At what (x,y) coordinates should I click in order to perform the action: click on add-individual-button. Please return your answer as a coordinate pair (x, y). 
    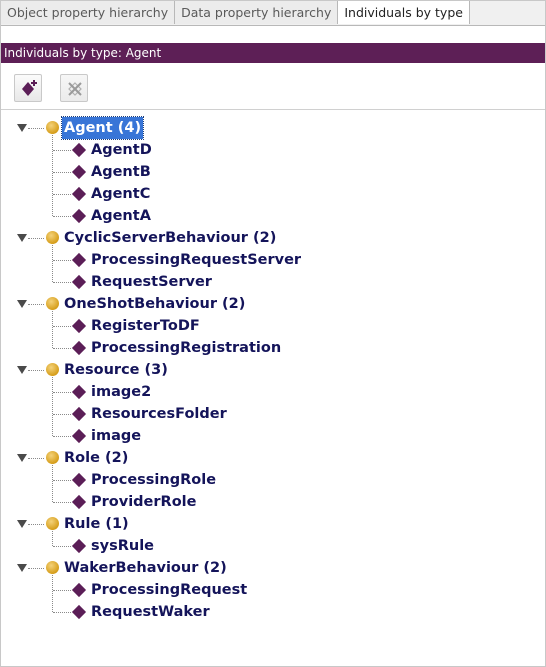
    Looking at the image, I should click on (28, 88).